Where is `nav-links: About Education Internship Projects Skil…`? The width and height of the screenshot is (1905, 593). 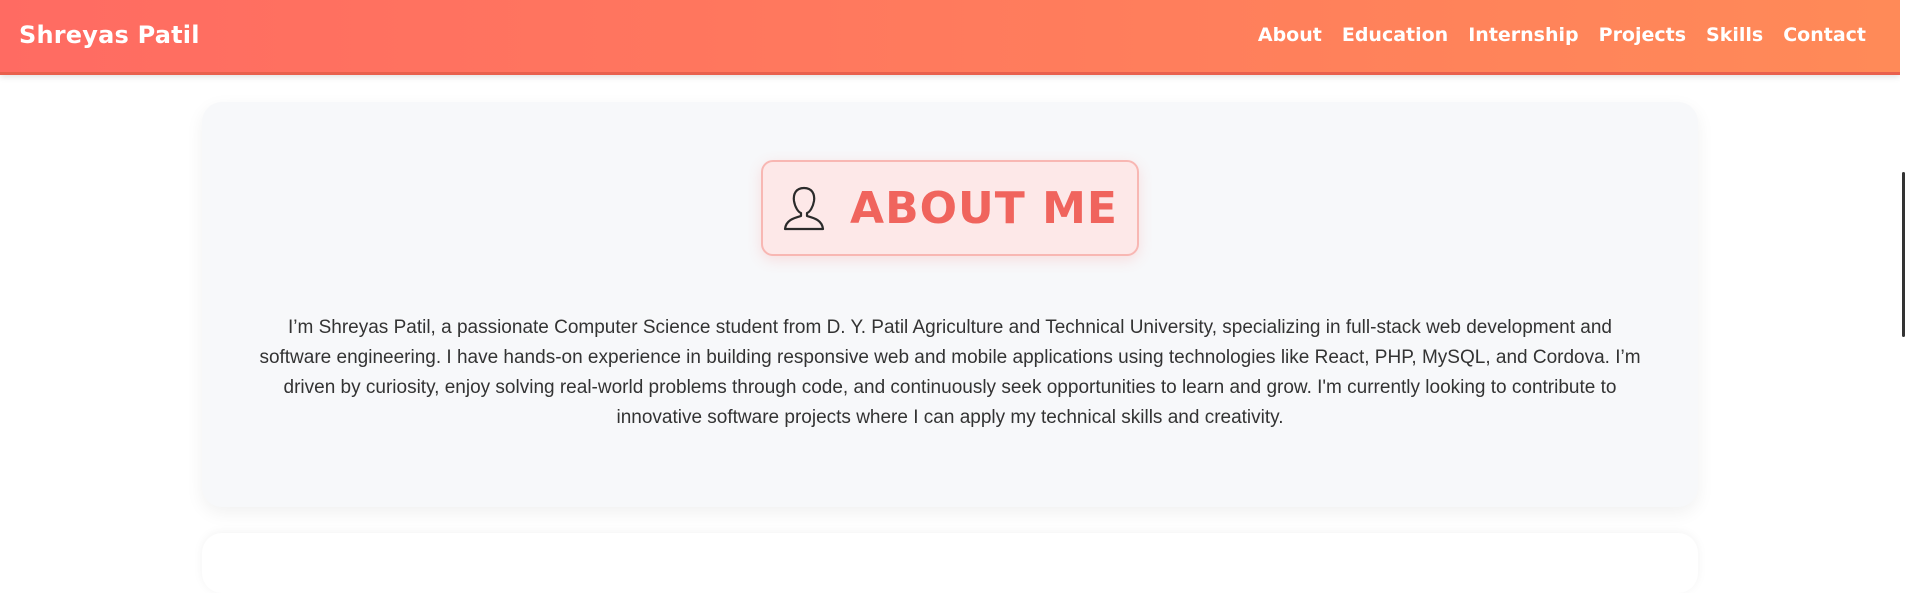
nav-links: About Education Internship Projects Skil… is located at coordinates (1562, 35).